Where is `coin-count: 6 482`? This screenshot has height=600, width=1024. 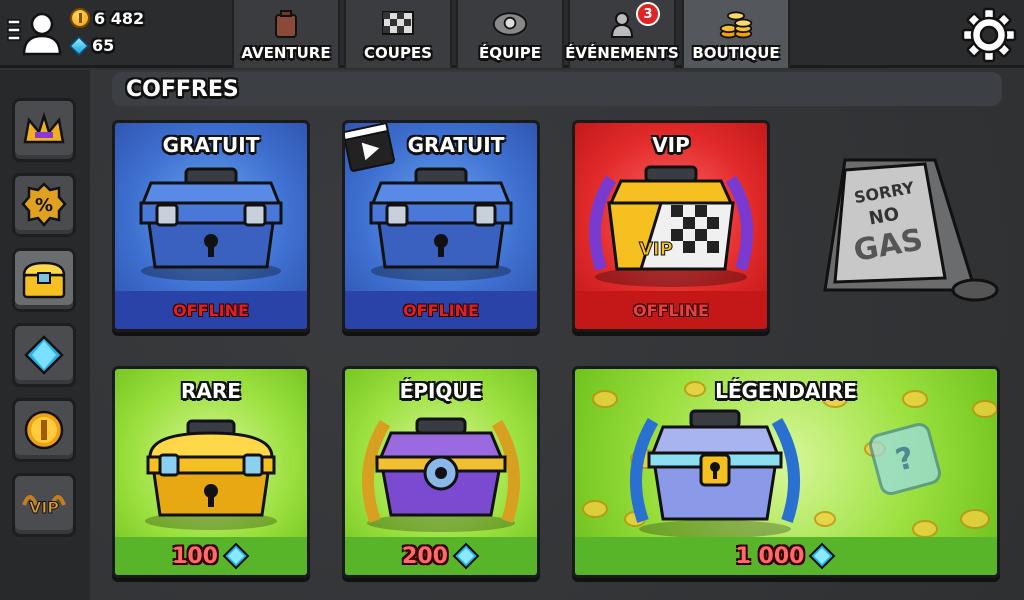 coin-count: 6 482 is located at coordinates (119, 18).